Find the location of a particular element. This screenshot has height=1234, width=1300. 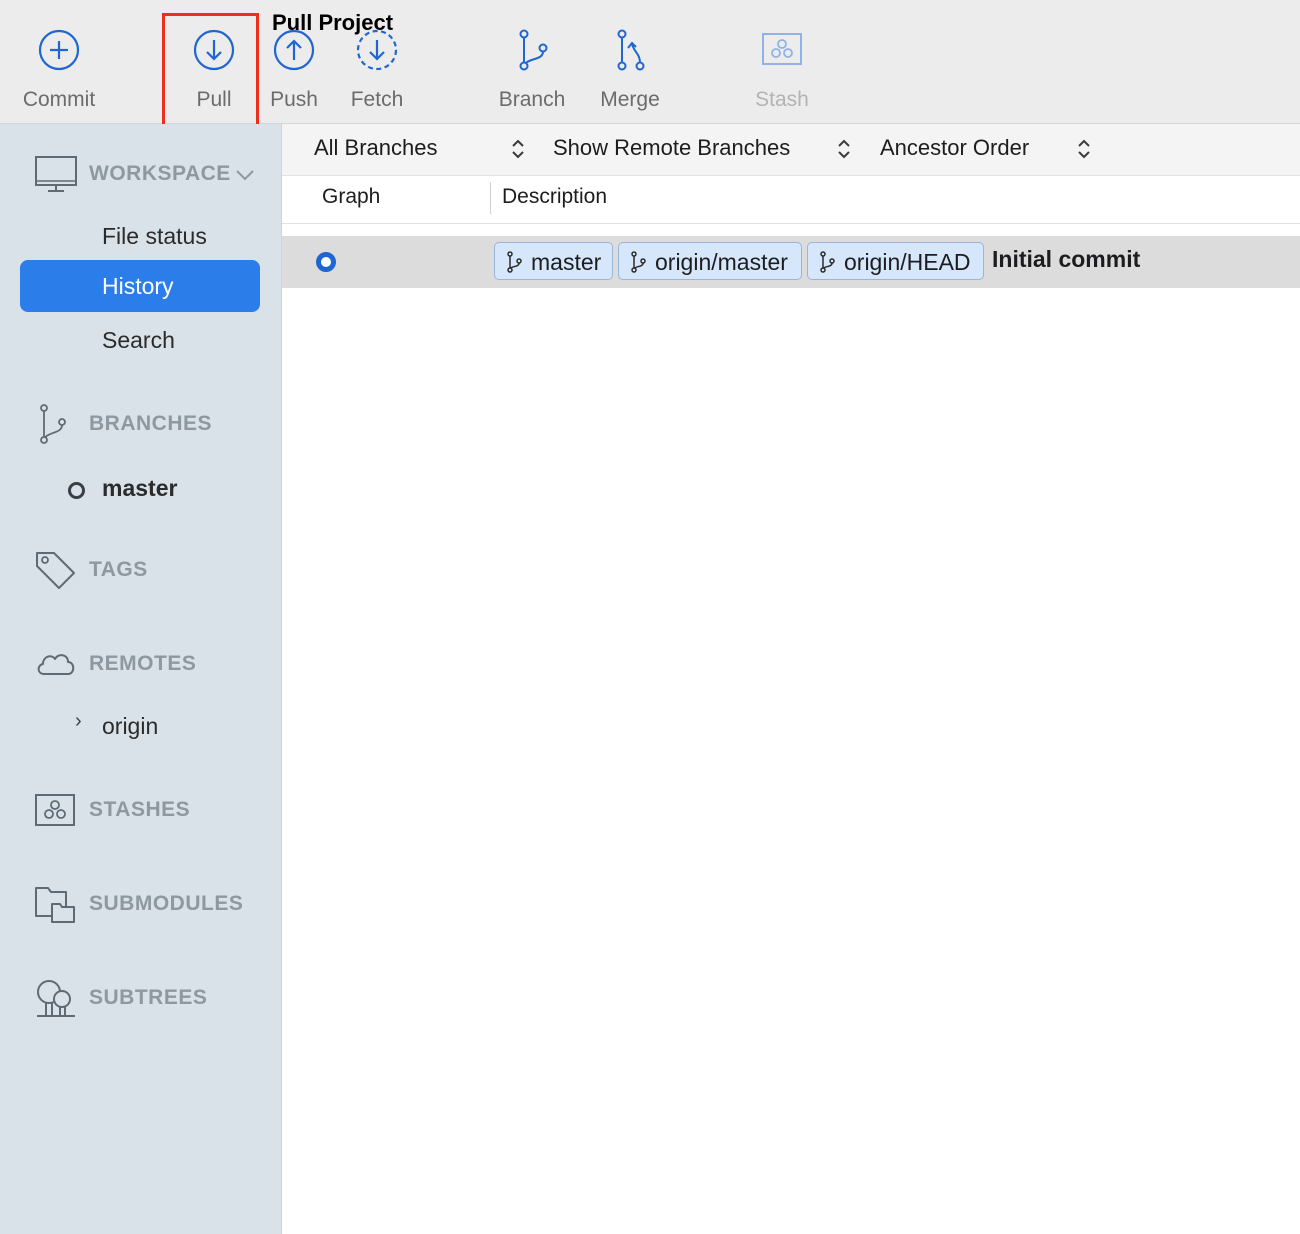

ref-tag-master: master is located at coordinates (553, 261).